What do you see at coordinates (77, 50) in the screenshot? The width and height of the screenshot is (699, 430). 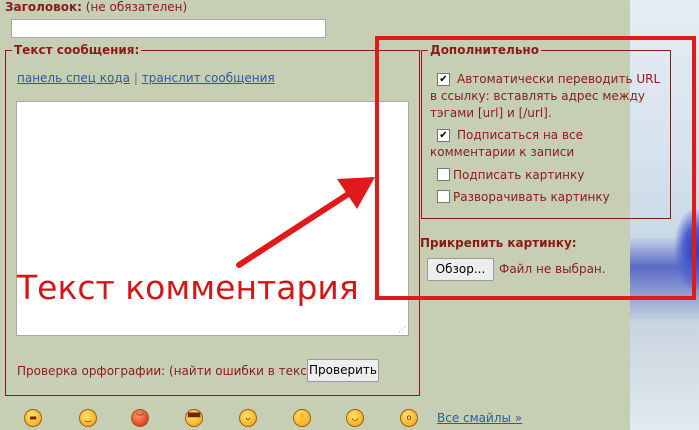 I see `message-legend: Текст сообщения:` at bounding box center [77, 50].